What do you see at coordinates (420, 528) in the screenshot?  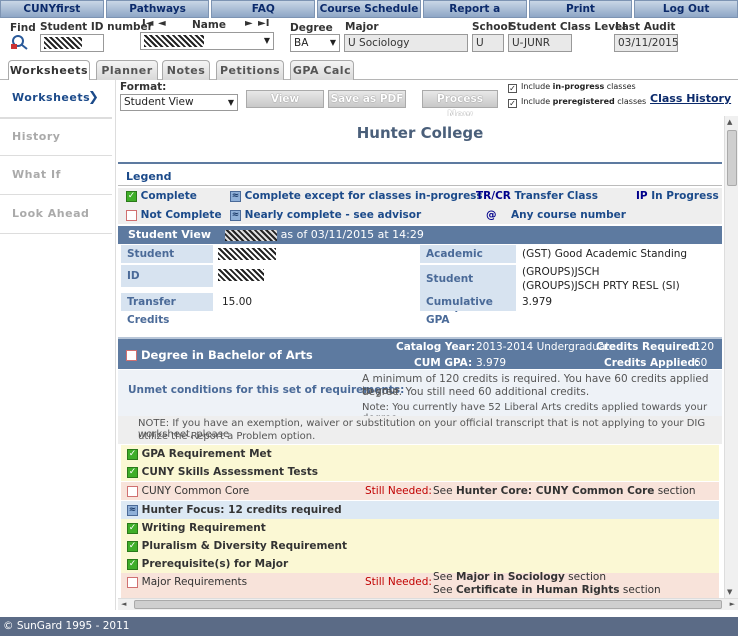 I see `req-writing: ✓ Writing Requirement` at bounding box center [420, 528].